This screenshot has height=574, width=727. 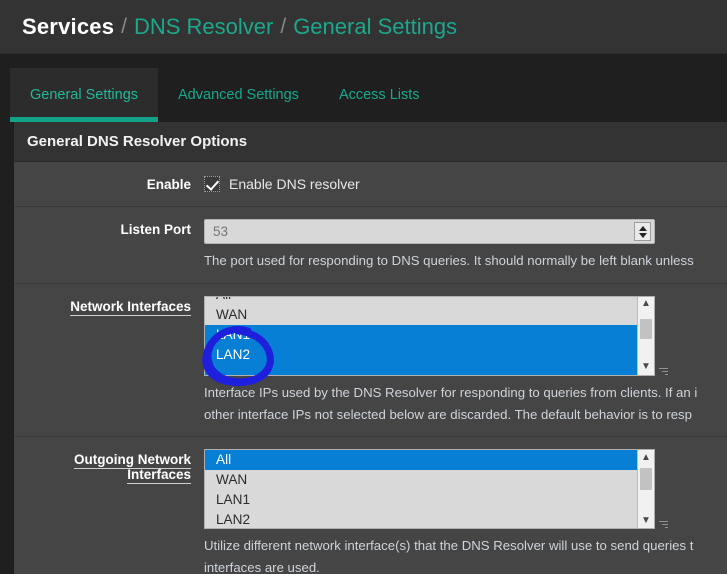 I want to click on enable-checkbox-row: Enable DNS resolver, so click(x=461, y=184).